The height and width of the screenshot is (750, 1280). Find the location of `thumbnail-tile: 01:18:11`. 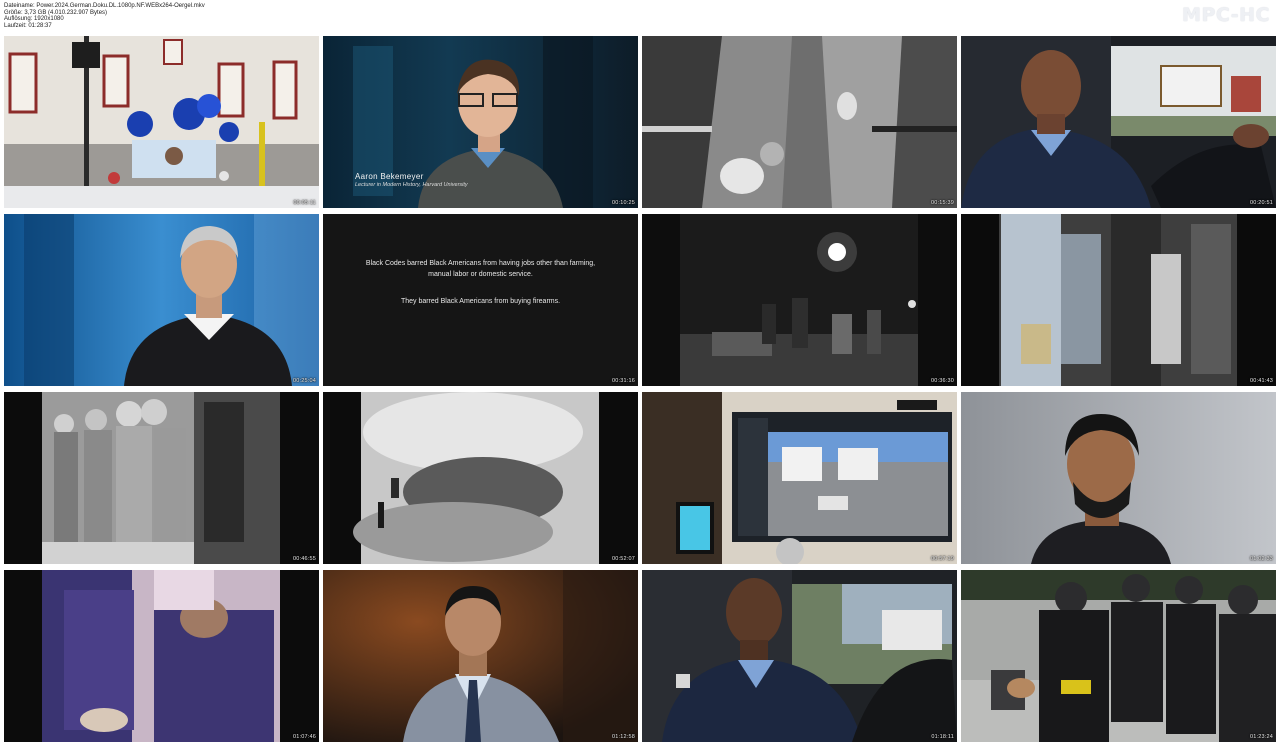

thumbnail-tile: 01:18:11 is located at coordinates (799, 656).